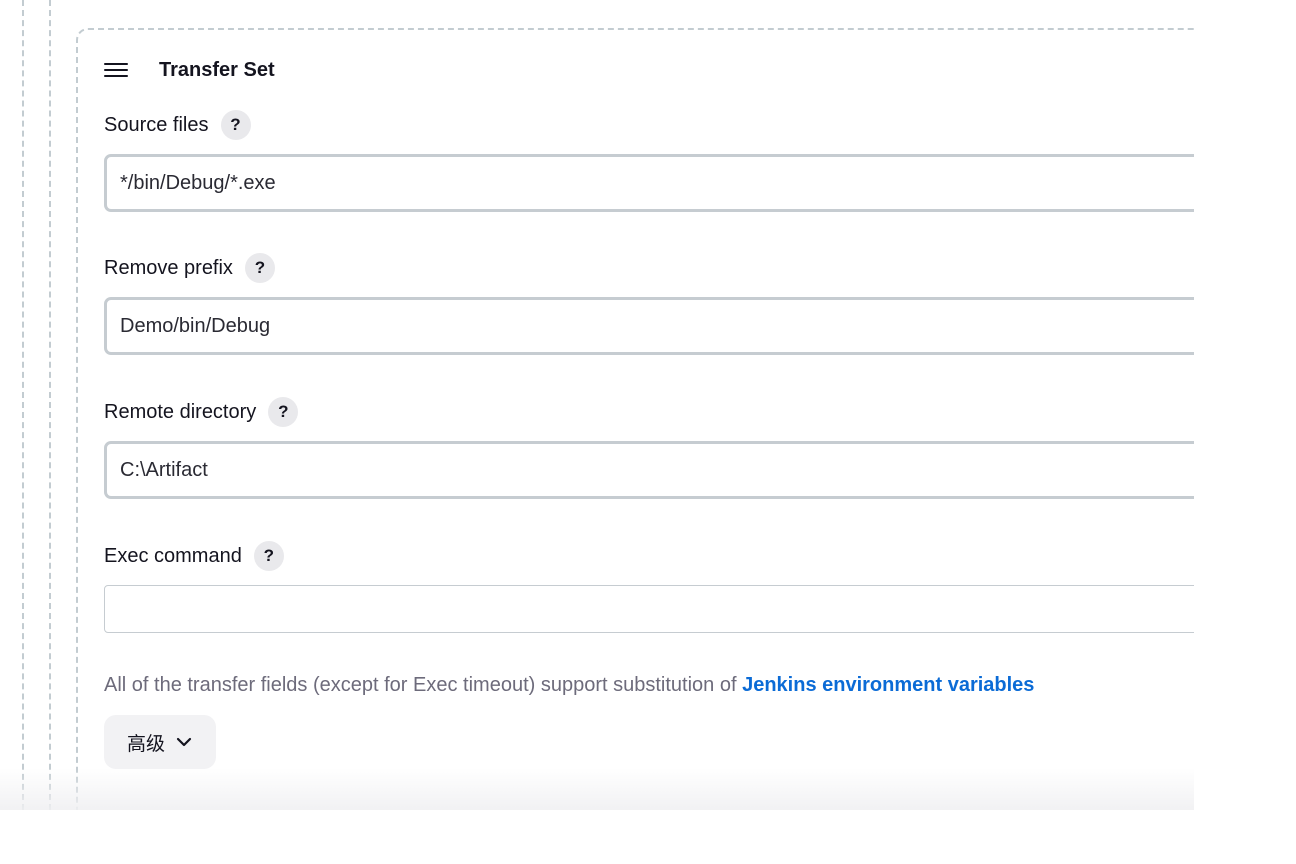 The width and height of the screenshot is (1296, 864). Describe the element at coordinates (180, 411) in the screenshot. I see `remote-directory-label: Remote directory` at that location.